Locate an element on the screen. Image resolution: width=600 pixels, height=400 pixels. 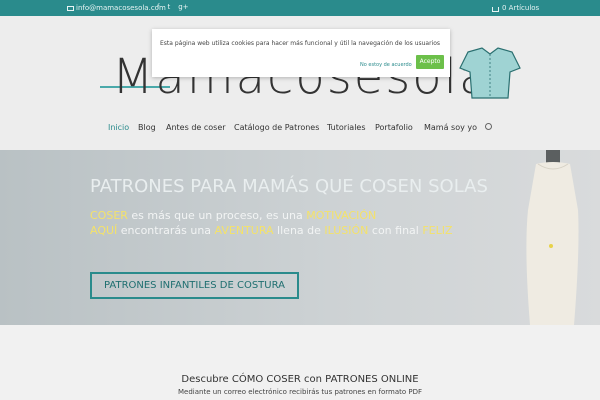
cookie-decline-link: No estoy de acuerdo is located at coordinates (386, 65).